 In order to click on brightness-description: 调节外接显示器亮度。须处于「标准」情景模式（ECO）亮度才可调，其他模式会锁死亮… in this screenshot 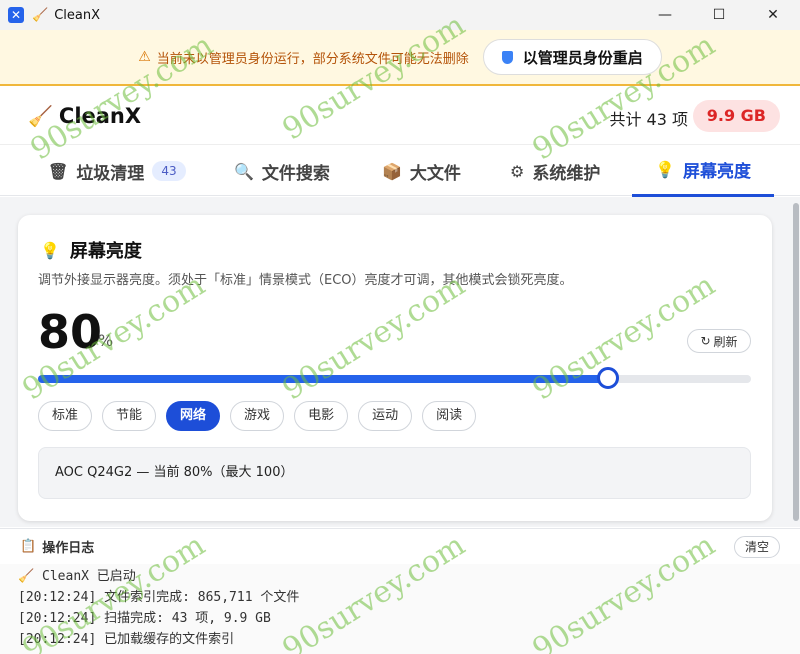, I will do `click(305, 280)`.